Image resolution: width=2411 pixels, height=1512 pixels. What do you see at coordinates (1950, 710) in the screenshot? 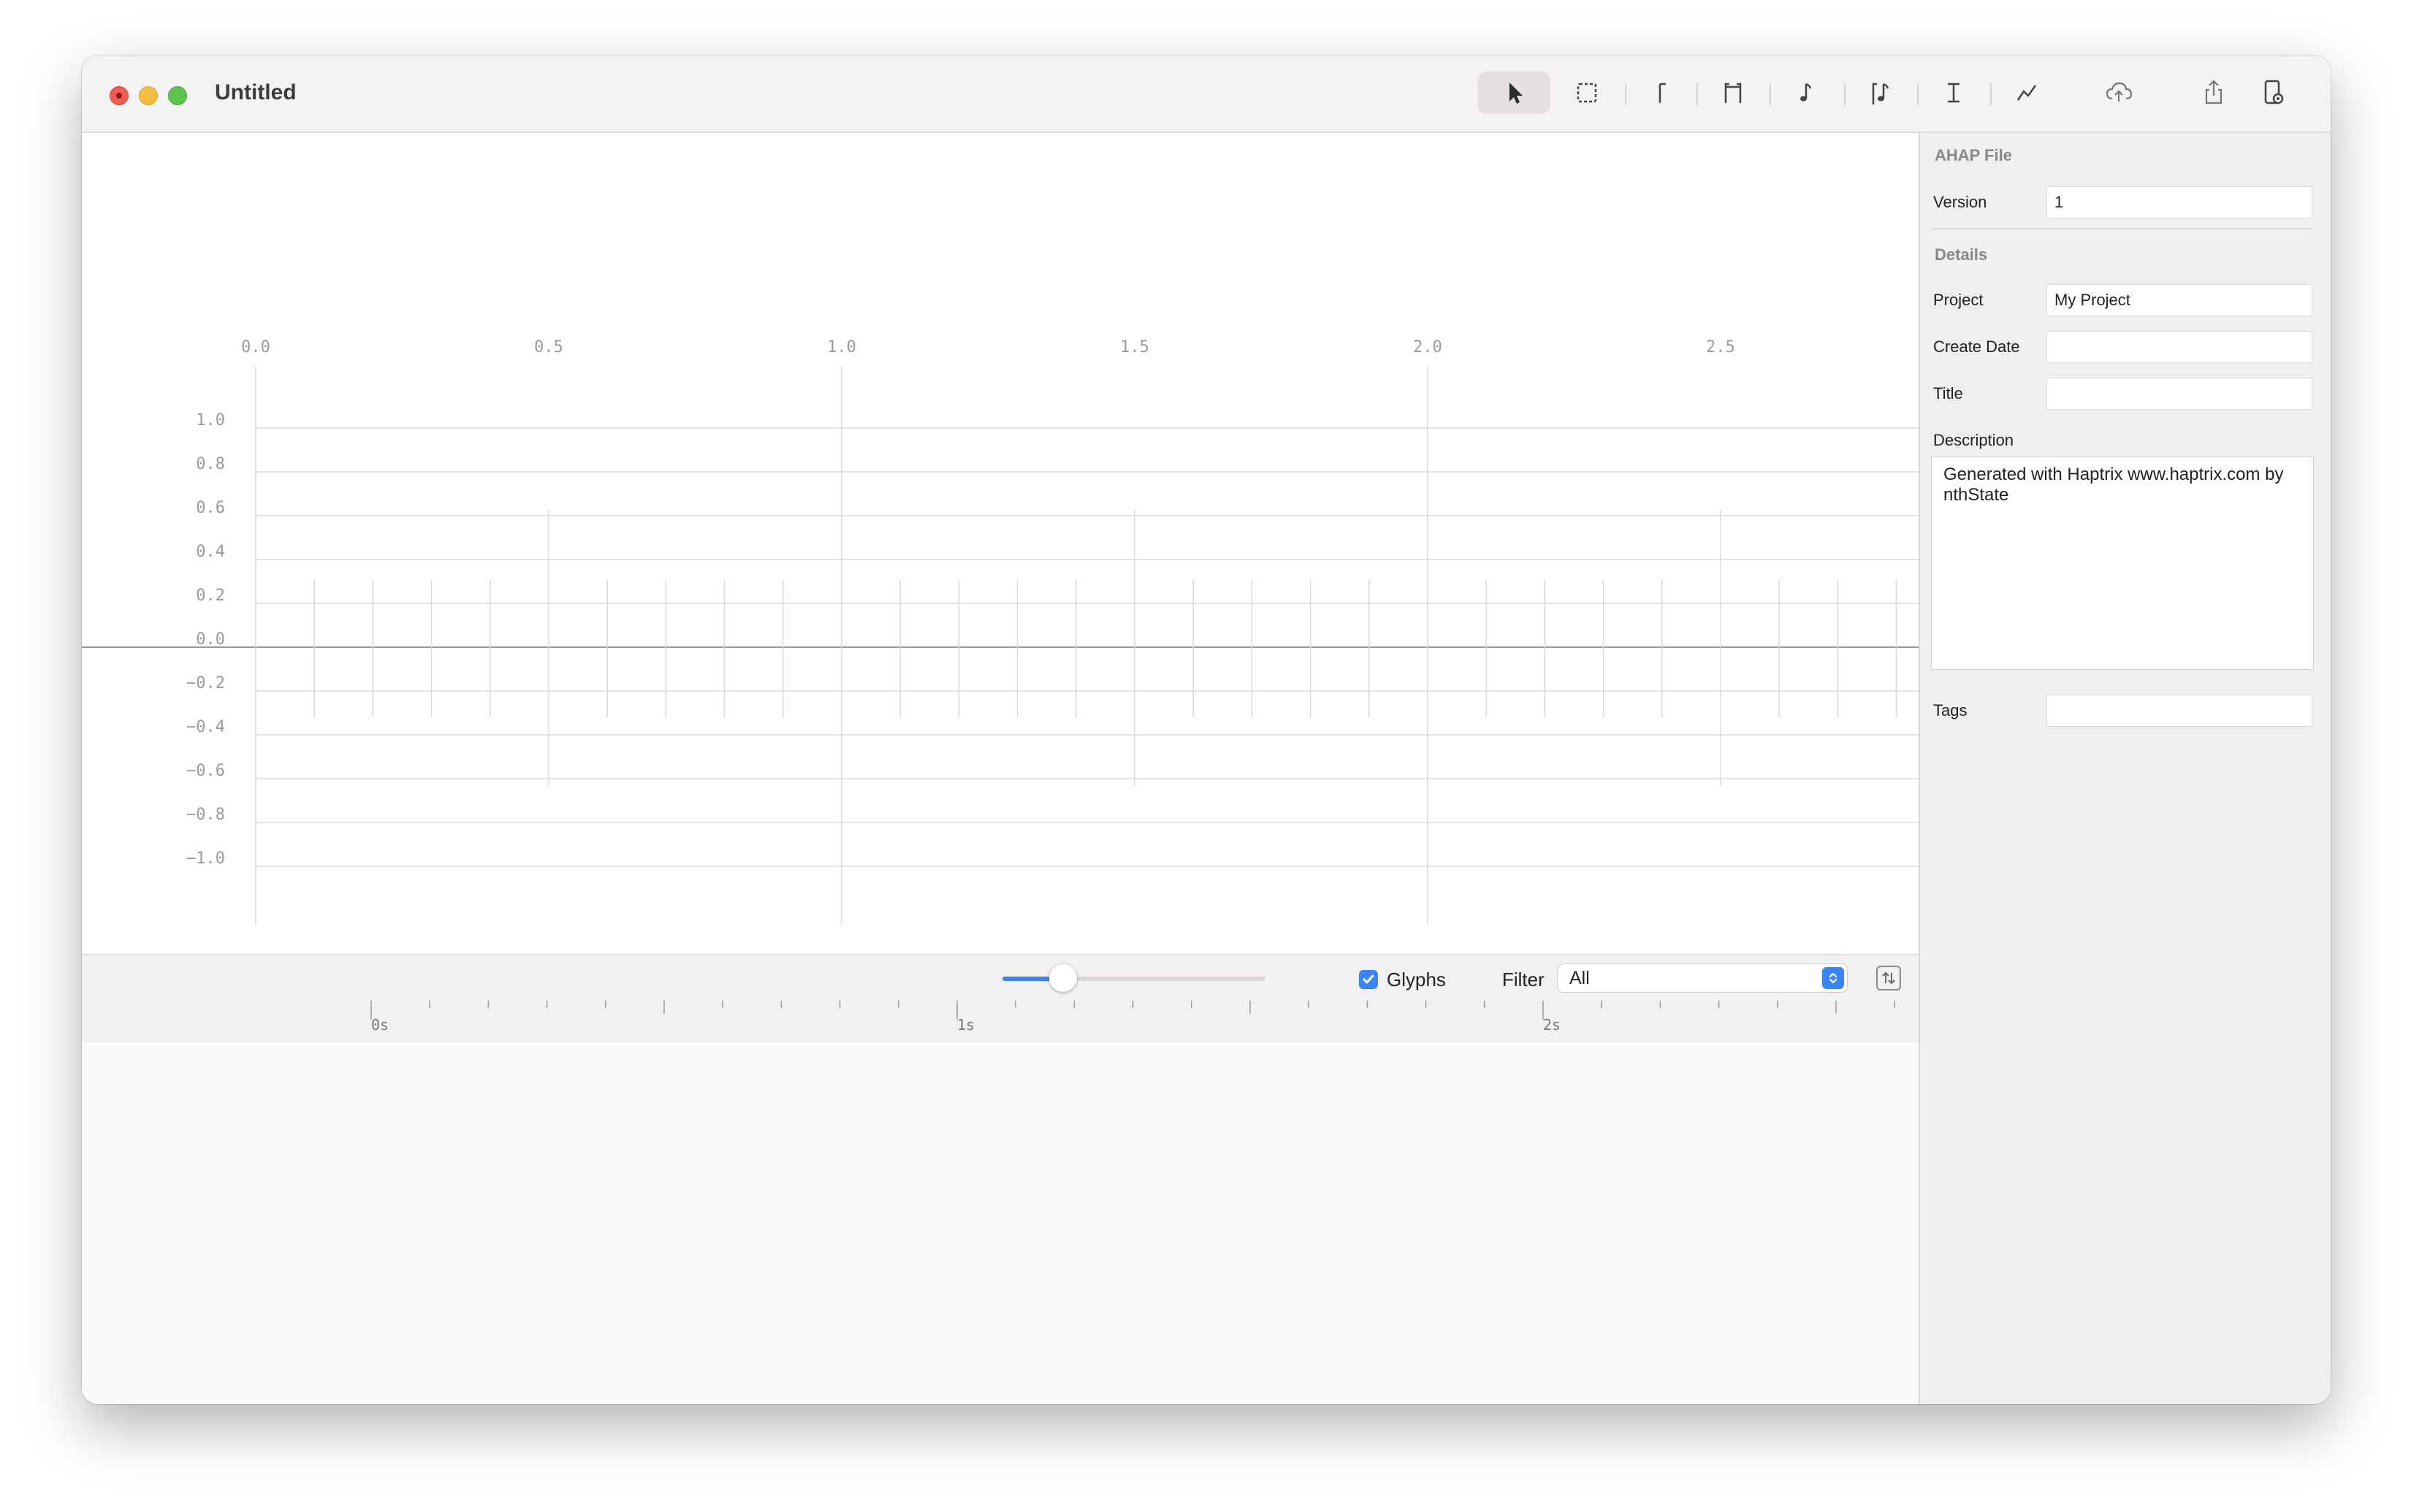
I see `tags-label: Tags` at bounding box center [1950, 710].